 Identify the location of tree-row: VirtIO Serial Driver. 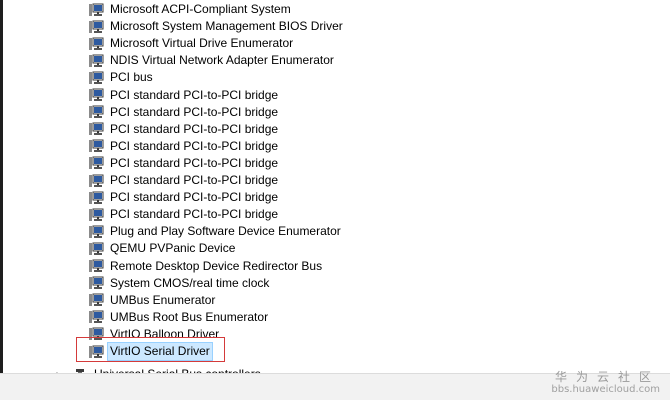
(337, 351).